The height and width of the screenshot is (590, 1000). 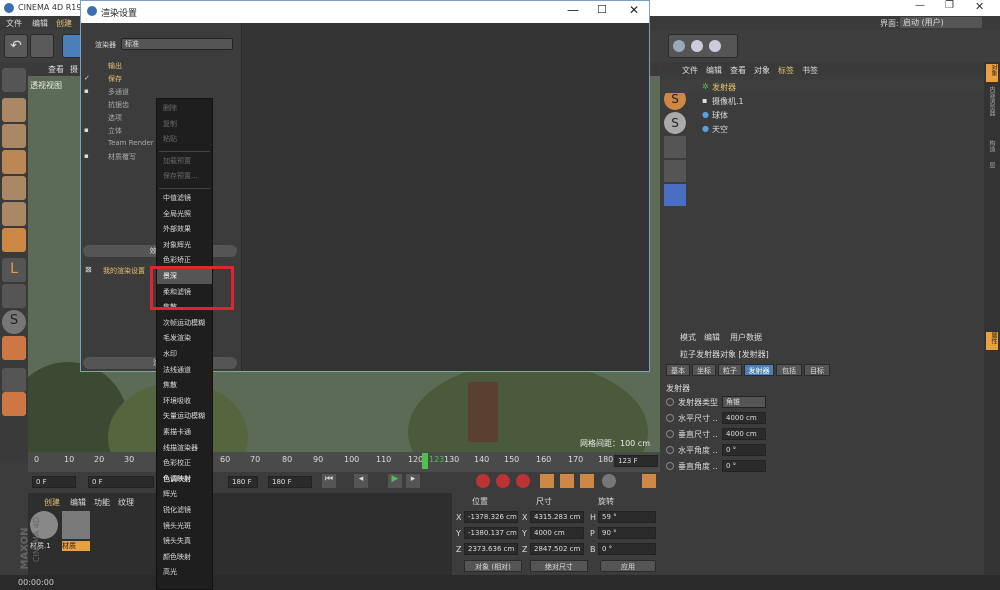 What do you see at coordinates (567, 481) in the screenshot?
I see `scale-key-icon` at bounding box center [567, 481].